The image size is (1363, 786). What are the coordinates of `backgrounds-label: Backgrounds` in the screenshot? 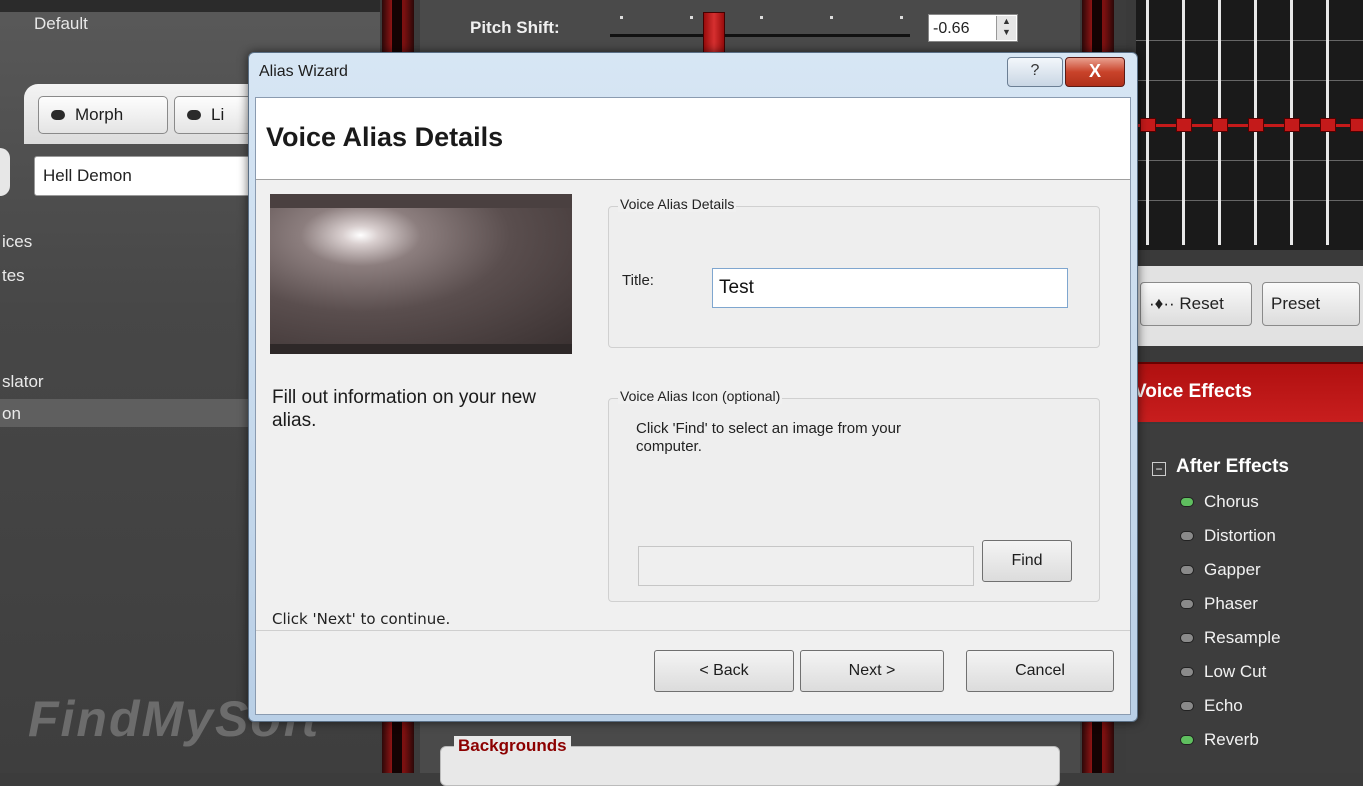 It's located at (512, 746).